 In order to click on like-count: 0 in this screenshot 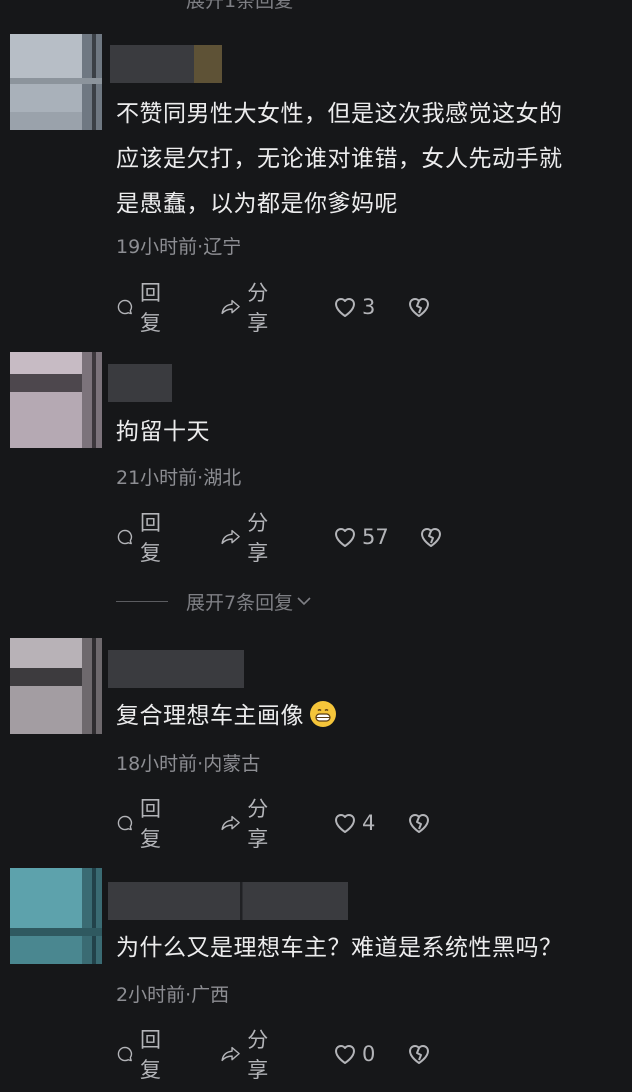, I will do `click(369, 1054)`.